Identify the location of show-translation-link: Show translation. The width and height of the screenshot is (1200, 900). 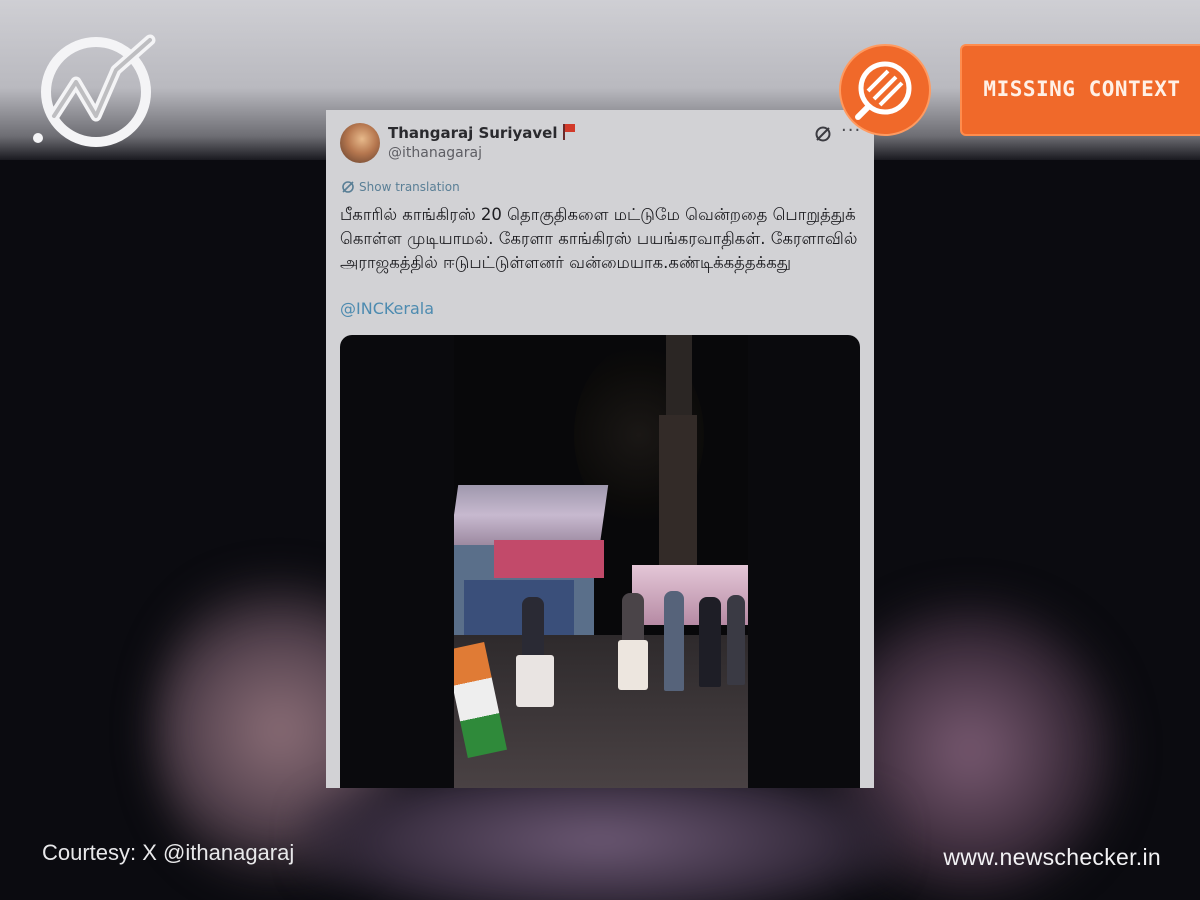
(400, 187).